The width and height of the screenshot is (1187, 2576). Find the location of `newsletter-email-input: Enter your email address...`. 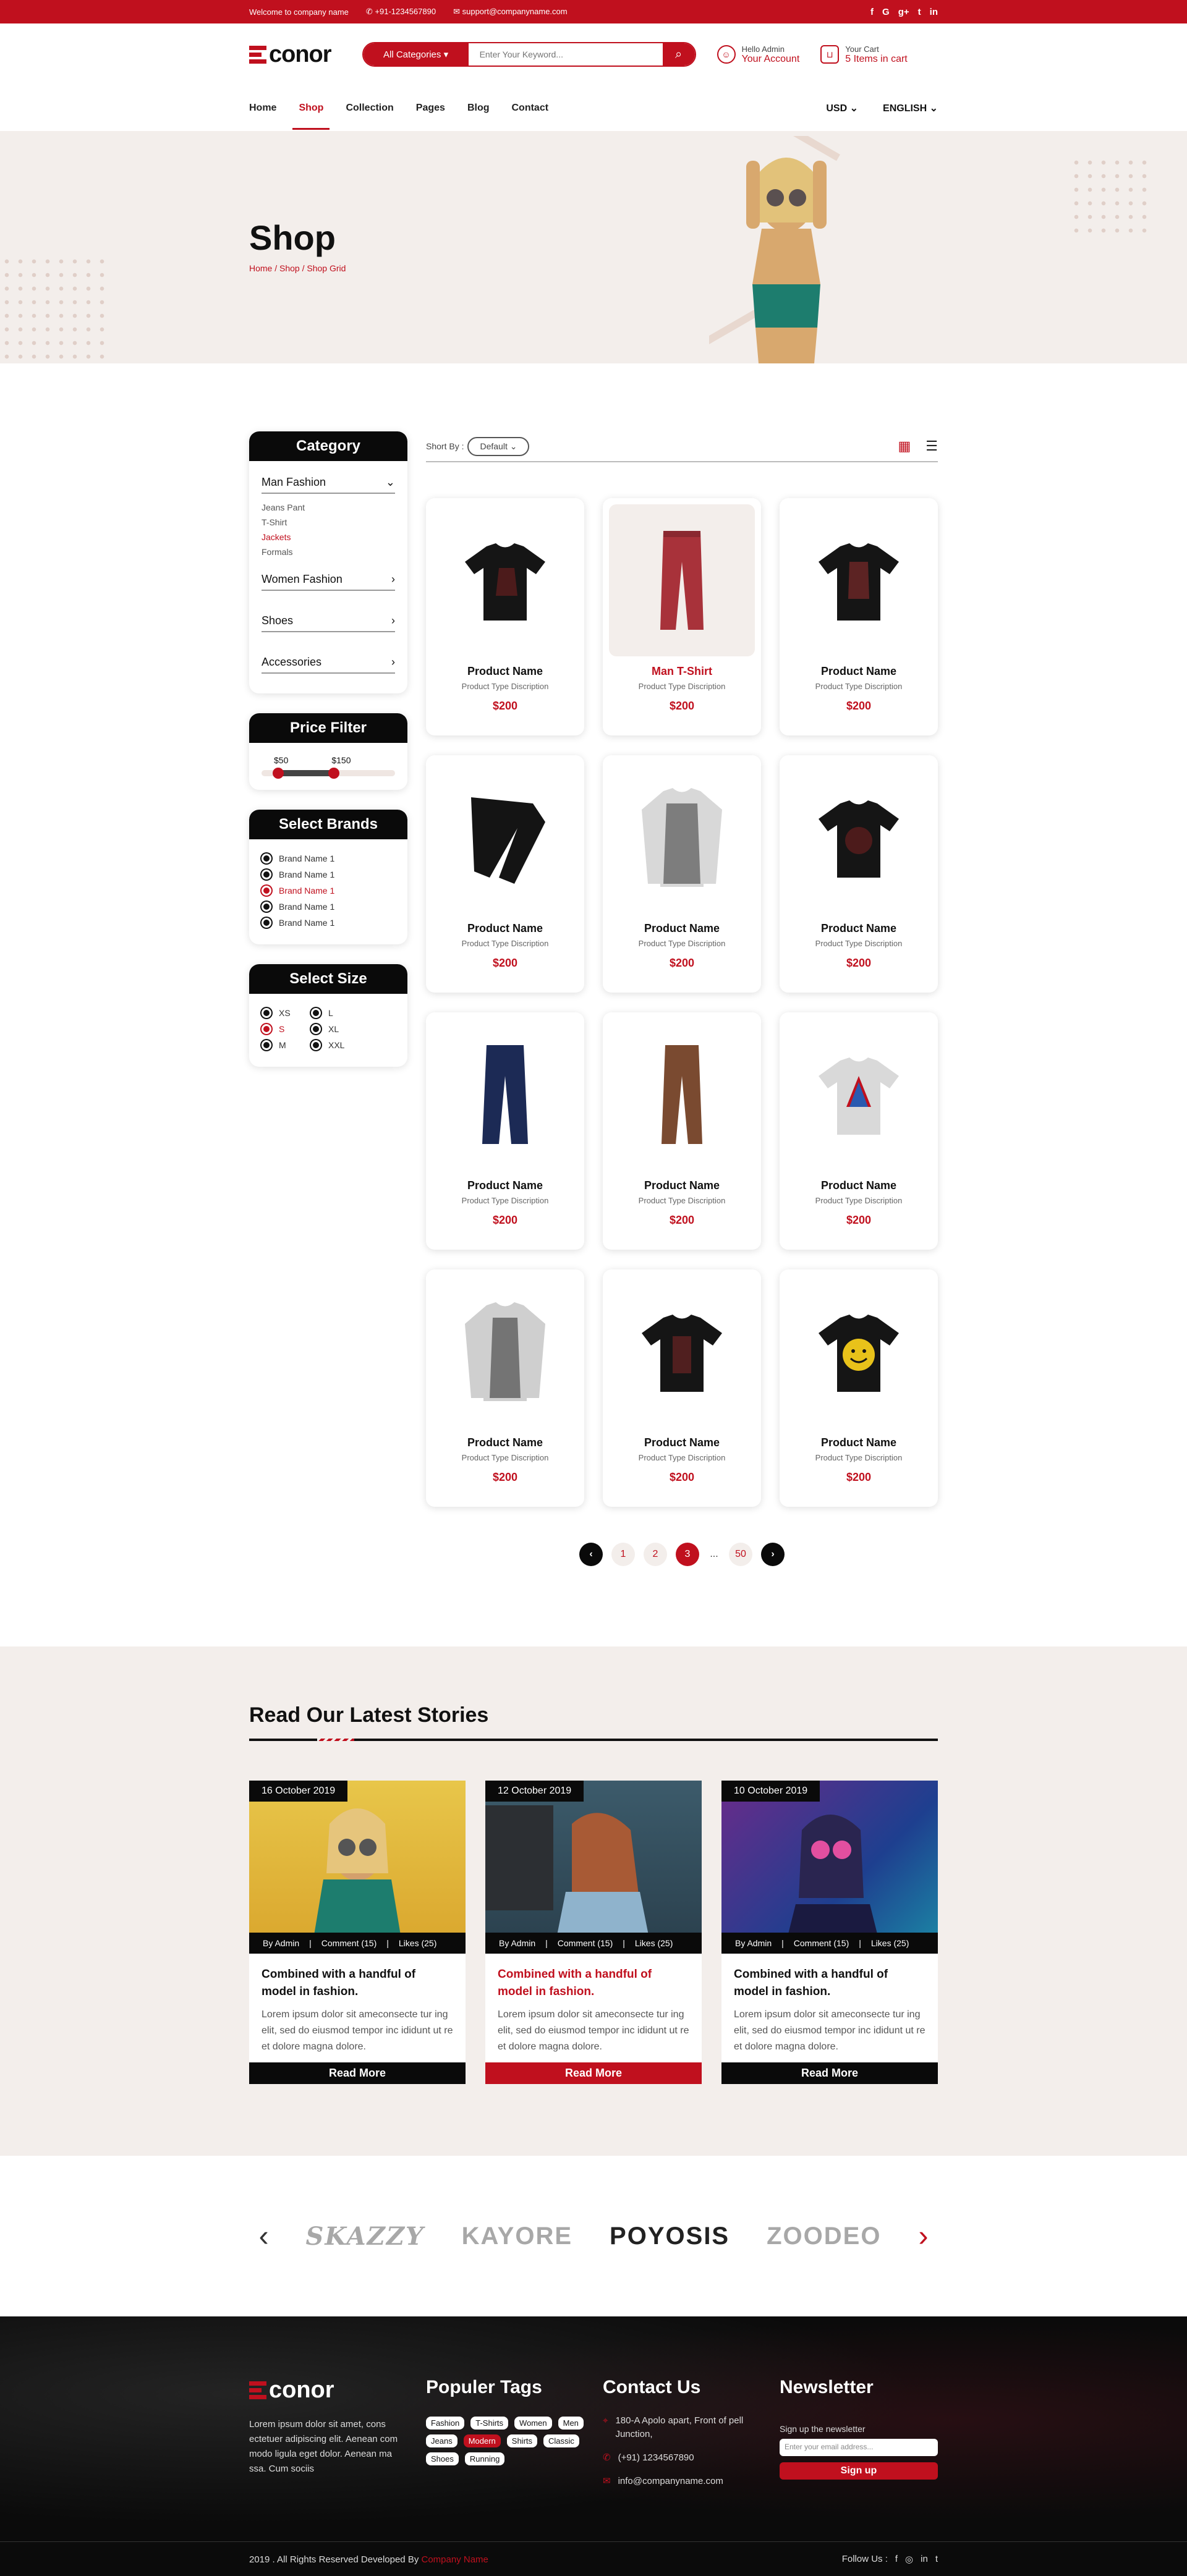

newsletter-email-input: Enter your email address... is located at coordinates (859, 2447).